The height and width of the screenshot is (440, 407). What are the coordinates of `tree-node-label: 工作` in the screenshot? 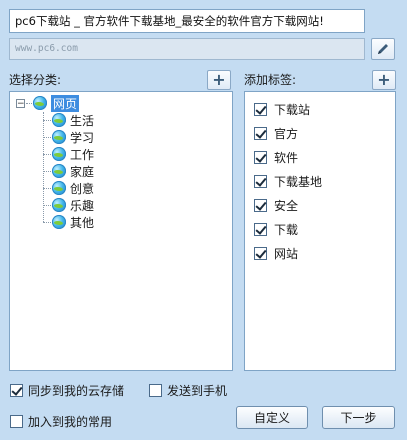 It's located at (82, 154).